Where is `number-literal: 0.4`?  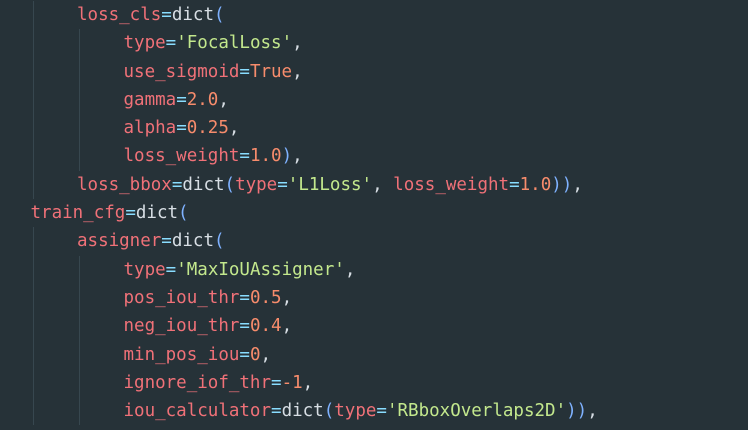
number-literal: 0.4 is located at coordinates (265, 326).